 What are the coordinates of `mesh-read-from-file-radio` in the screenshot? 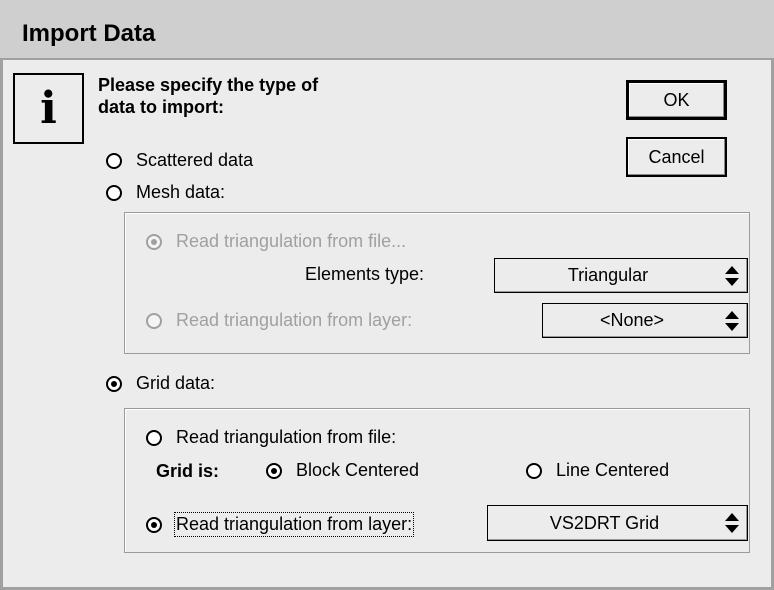 It's located at (154, 241).